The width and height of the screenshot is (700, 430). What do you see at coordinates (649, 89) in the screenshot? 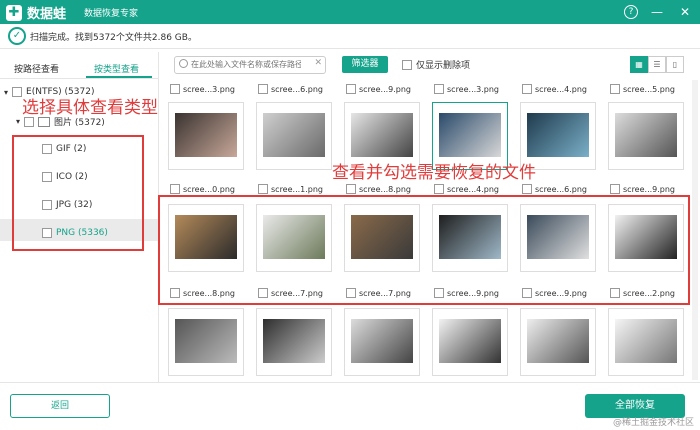
I see `file-name: scree...5.png` at bounding box center [649, 89].